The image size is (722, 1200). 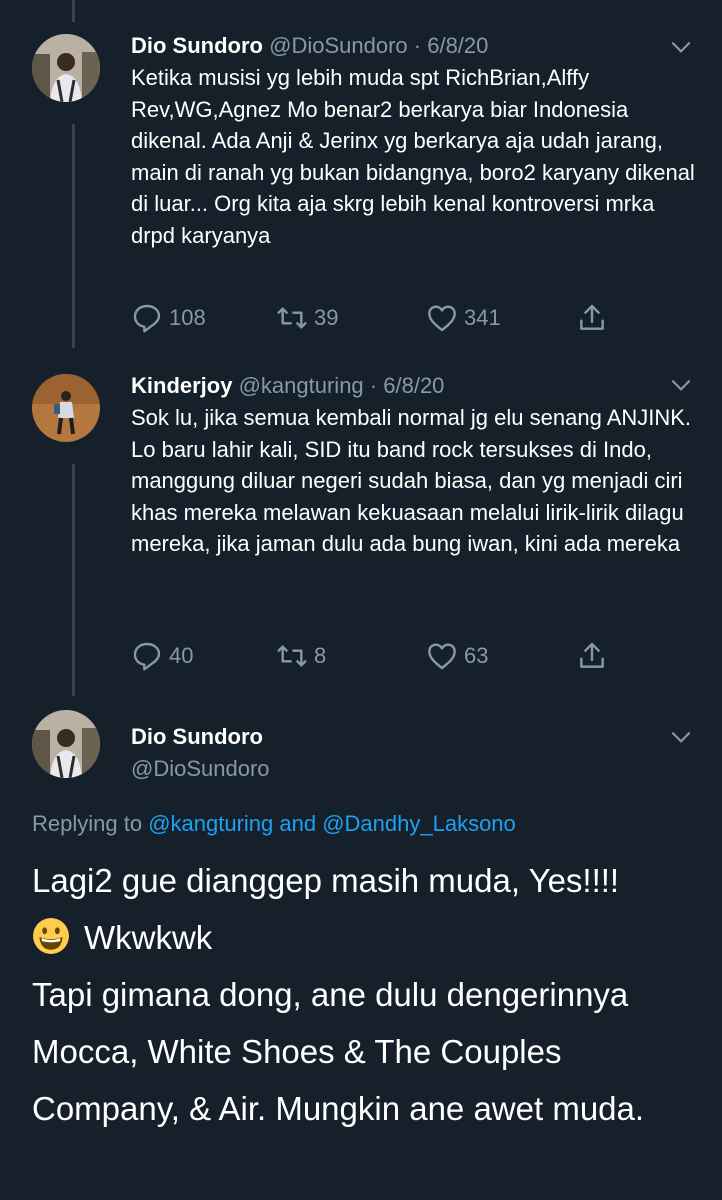 What do you see at coordinates (301, 385) in the screenshot?
I see `user-handle: @kangturing` at bounding box center [301, 385].